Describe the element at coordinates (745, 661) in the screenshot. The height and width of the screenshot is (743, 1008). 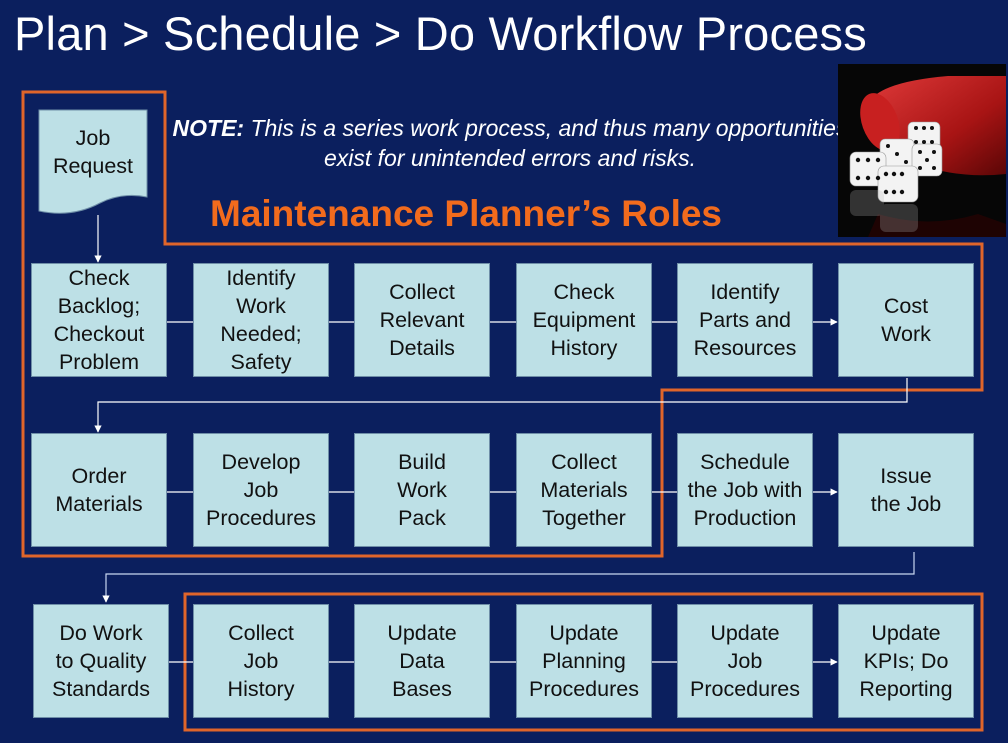
I see `step-update-job-procedures: Update Job Procedures` at that location.